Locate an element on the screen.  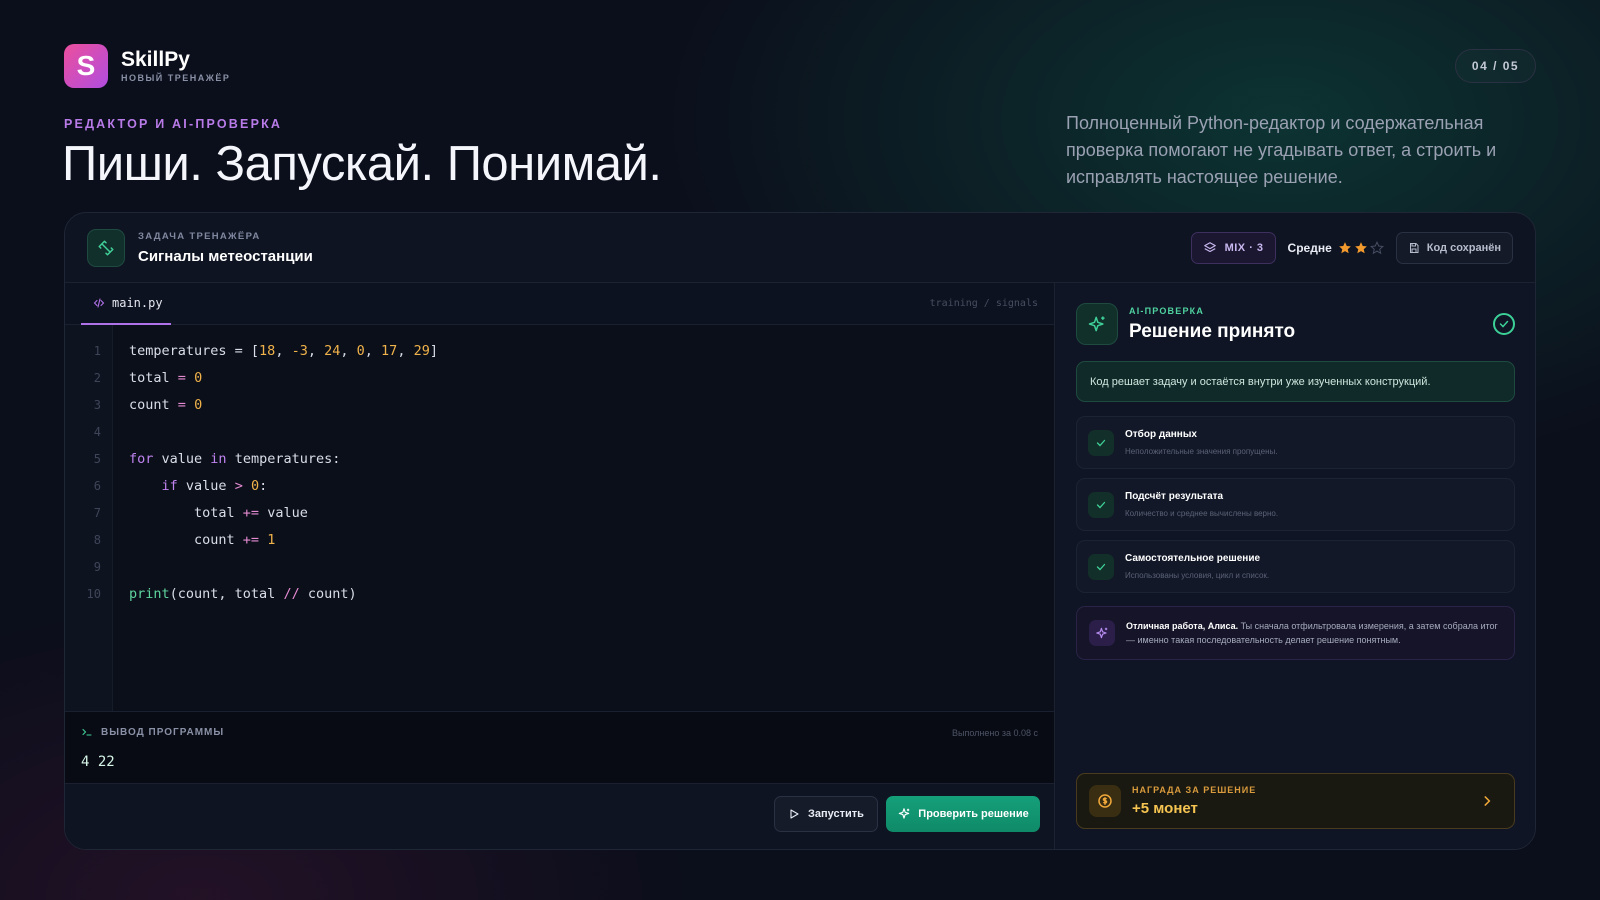
criterion-title: Отбор данных is located at coordinates (1161, 434).